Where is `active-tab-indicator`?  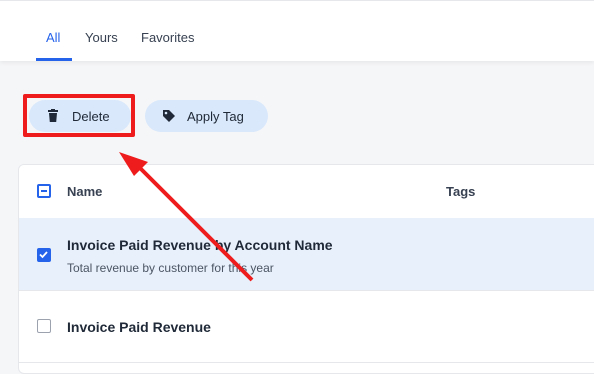
active-tab-indicator is located at coordinates (54, 59).